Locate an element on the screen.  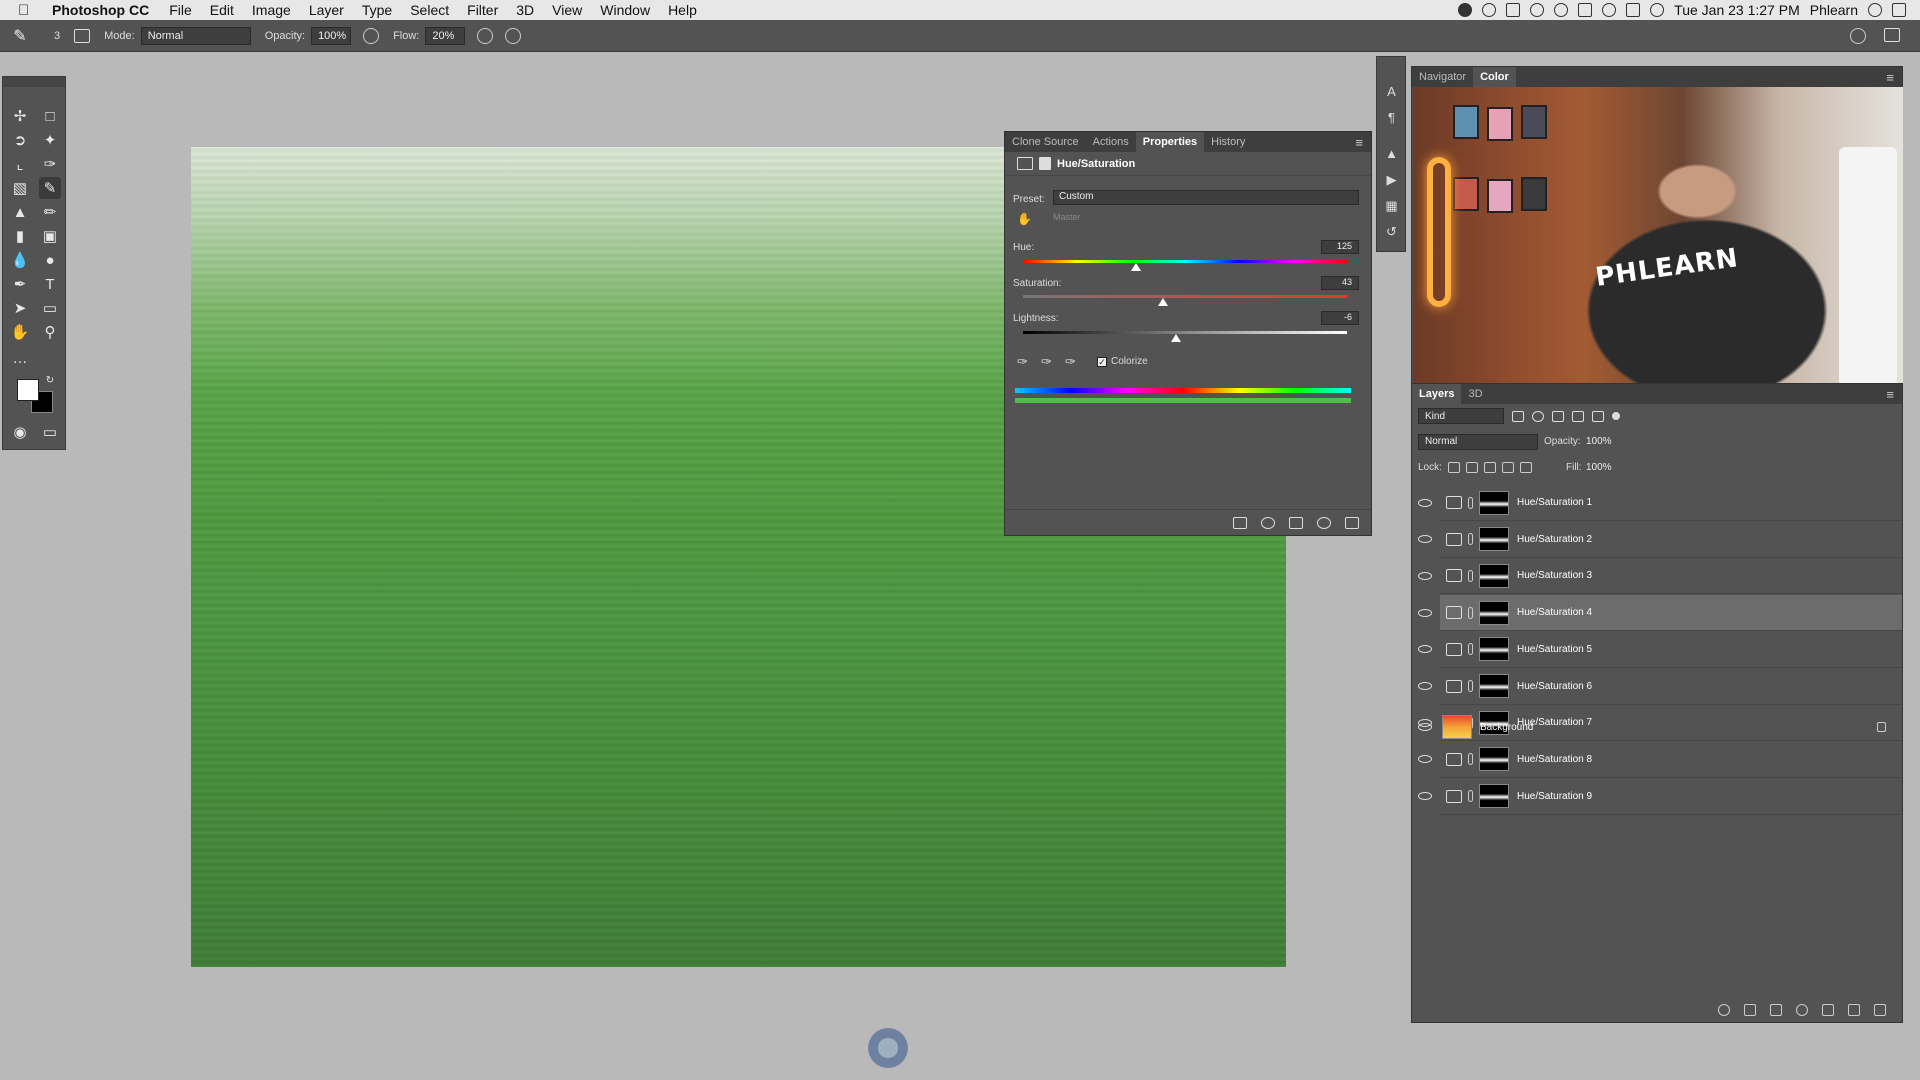
smart-object-filter-icon is located at coordinates (1598, 416).